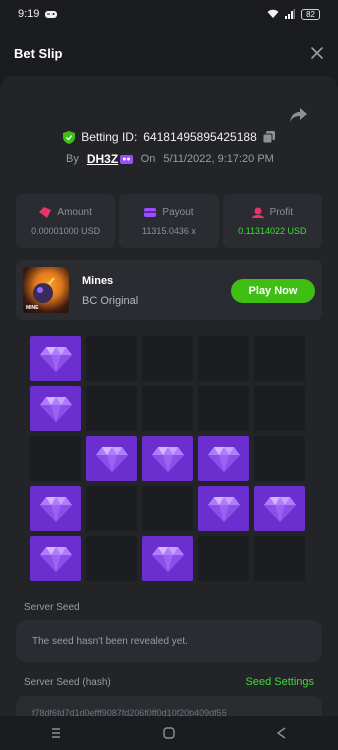  Describe the element at coordinates (281, 212) in the screenshot. I see `profit-label: Profit` at that location.